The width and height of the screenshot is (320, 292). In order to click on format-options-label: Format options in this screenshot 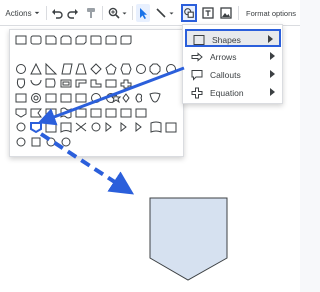, I will do `click(271, 13)`.